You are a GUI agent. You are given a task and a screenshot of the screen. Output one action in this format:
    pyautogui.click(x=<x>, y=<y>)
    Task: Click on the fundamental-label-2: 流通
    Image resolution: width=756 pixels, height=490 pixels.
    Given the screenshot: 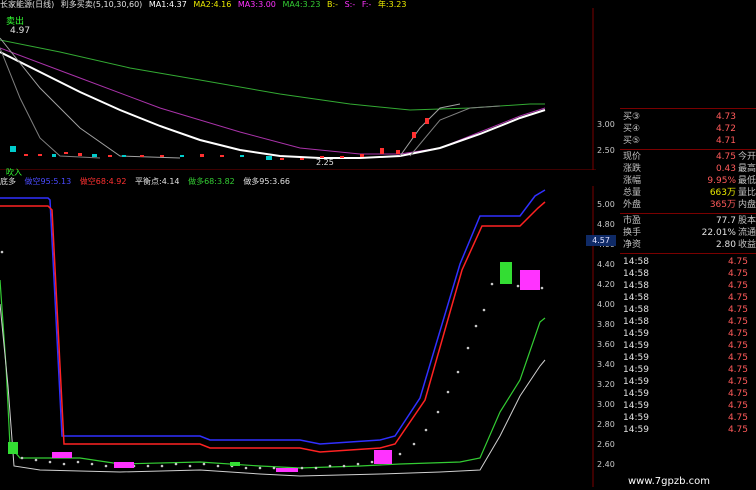 What is the action you would take?
    pyautogui.click(x=747, y=233)
    